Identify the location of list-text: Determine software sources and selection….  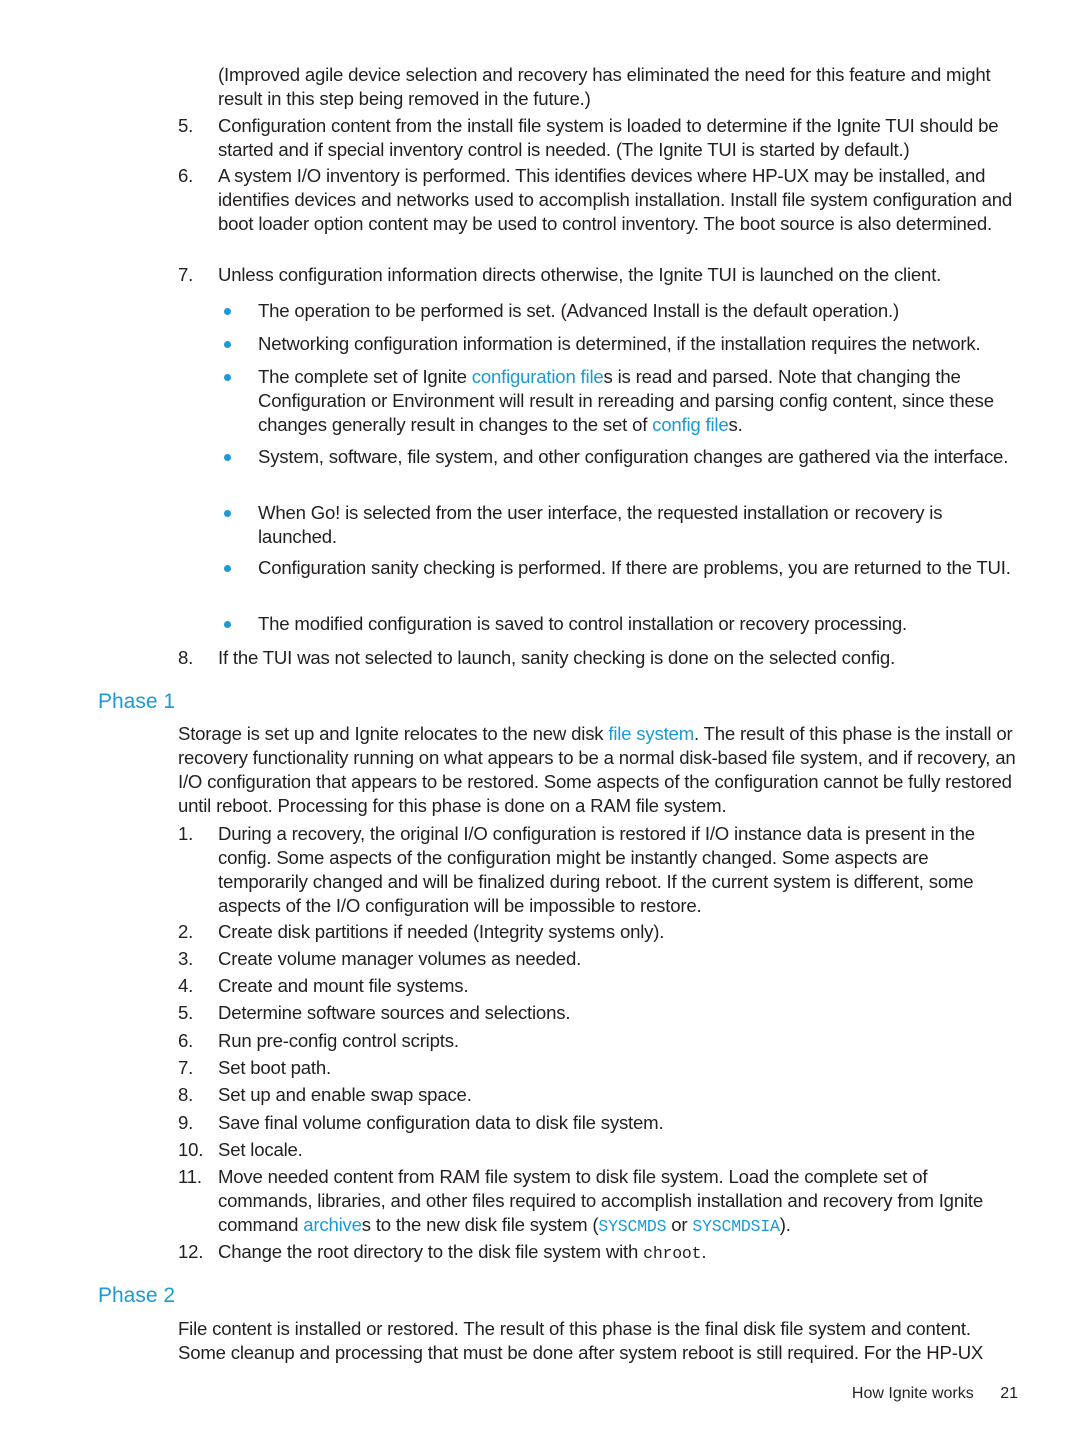
(394, 1012).